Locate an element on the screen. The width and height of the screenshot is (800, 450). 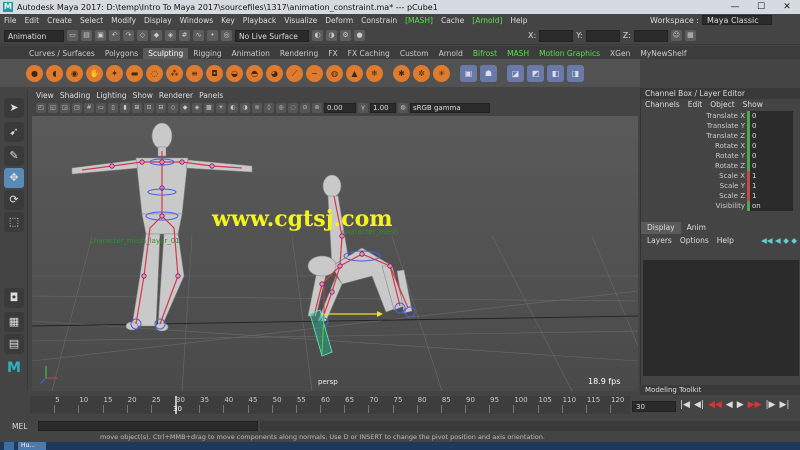
viewport-menu-panels: Panels is located at coordinates (211, 95).